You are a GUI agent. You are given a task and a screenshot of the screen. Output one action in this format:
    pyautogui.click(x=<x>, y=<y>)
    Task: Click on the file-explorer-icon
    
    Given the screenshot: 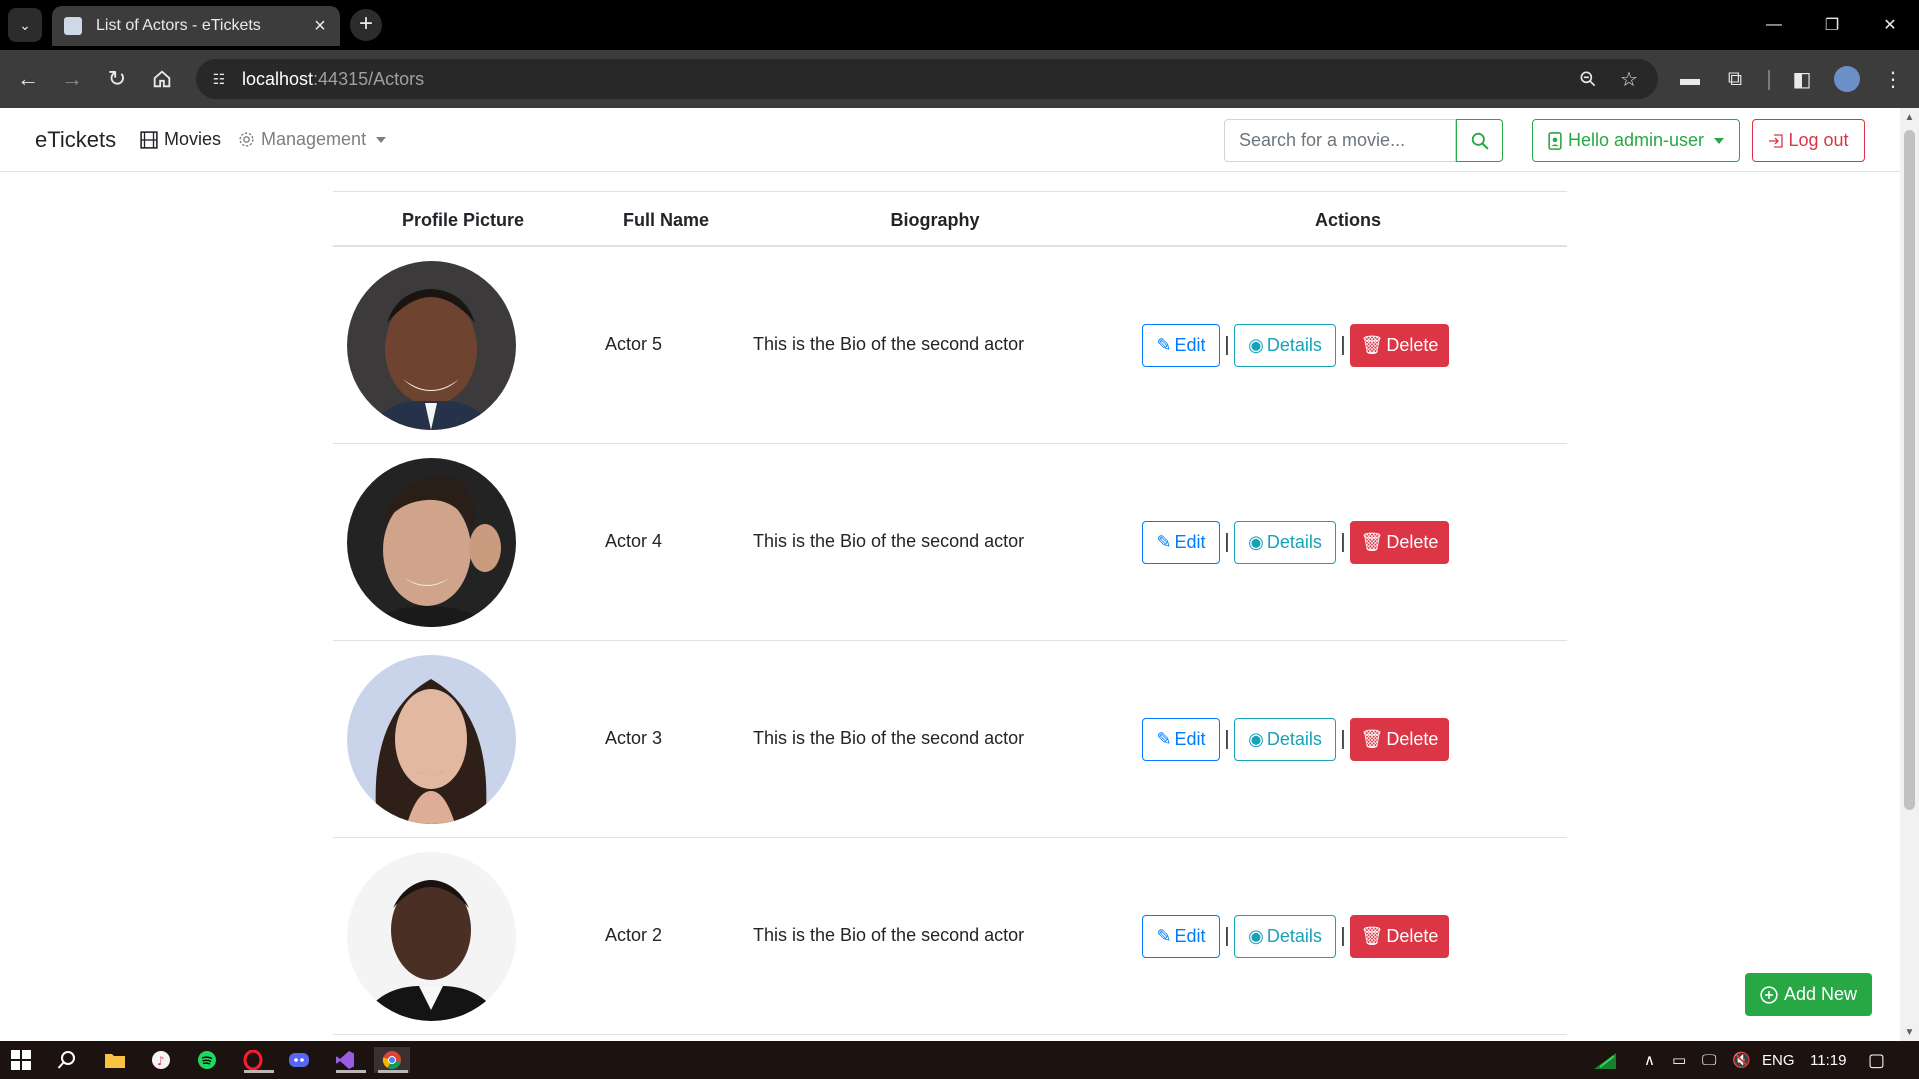 What is the action you would take?
    pyautogui.click(x=115, y=1060)
    